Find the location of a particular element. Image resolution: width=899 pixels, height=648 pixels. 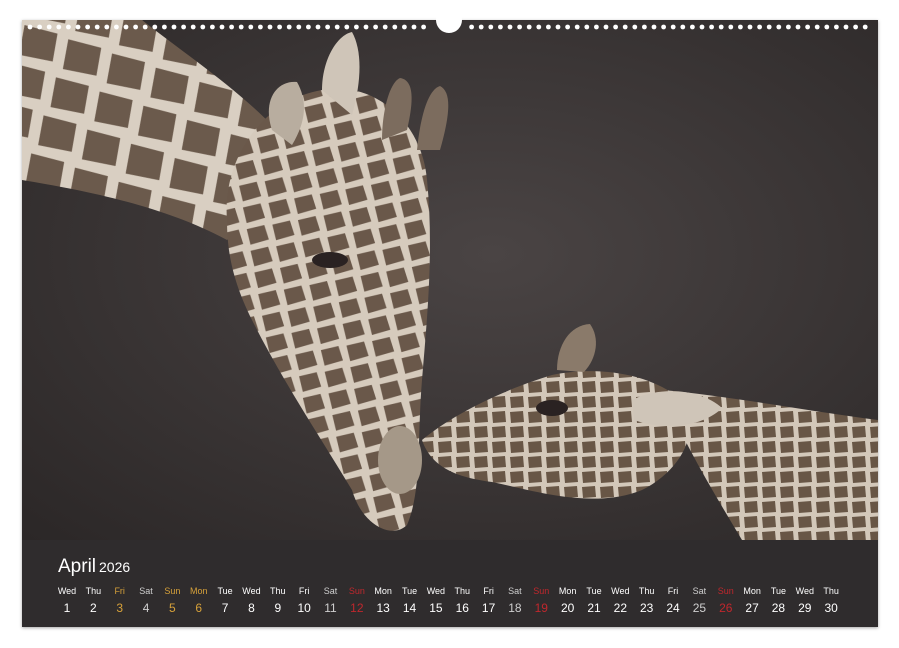

day-cell: Sun 12 is located at coordinates (357, 600).